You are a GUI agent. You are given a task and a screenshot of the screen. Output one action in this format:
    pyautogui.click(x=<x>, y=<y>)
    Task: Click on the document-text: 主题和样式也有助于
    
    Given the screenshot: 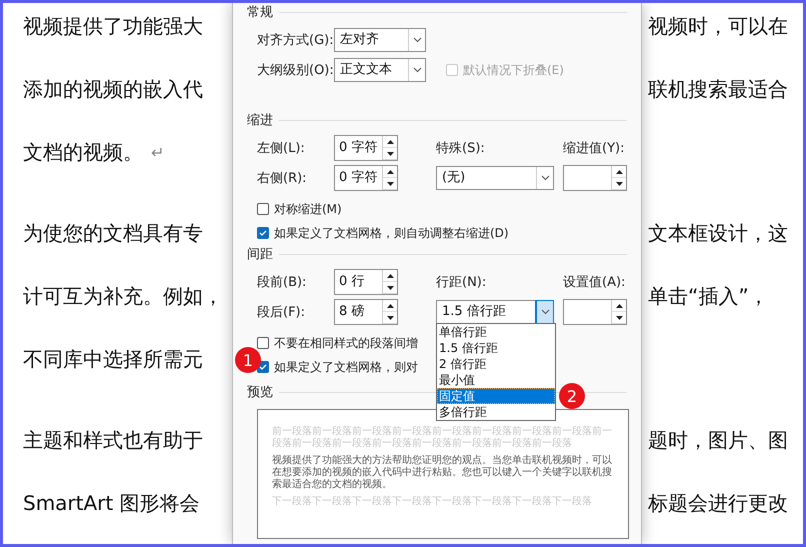 What is the action you would take?
    pyautogui.click(x=113, y=440)
    